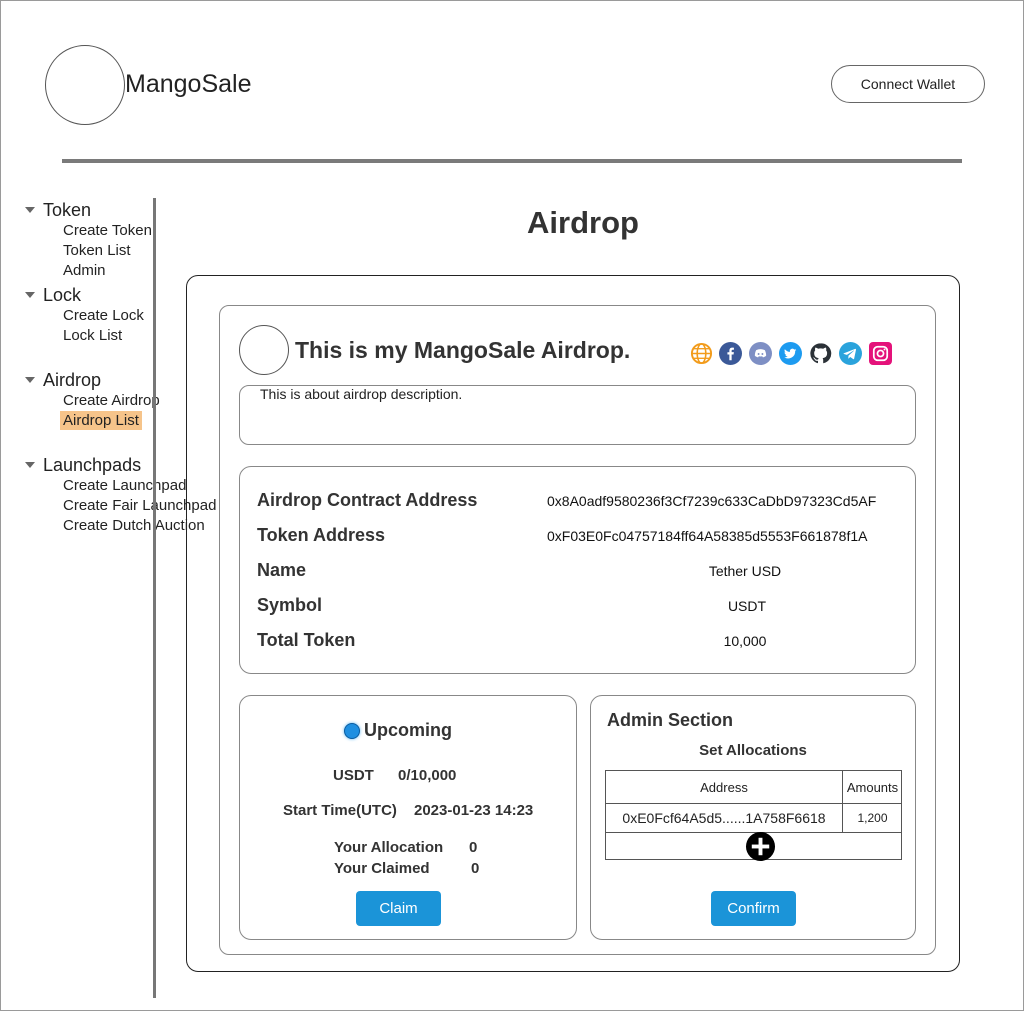  Describe the element at coordinates (97, 250) in the screenshot. I see `sidebar-item-token-list: Token List` at that location.